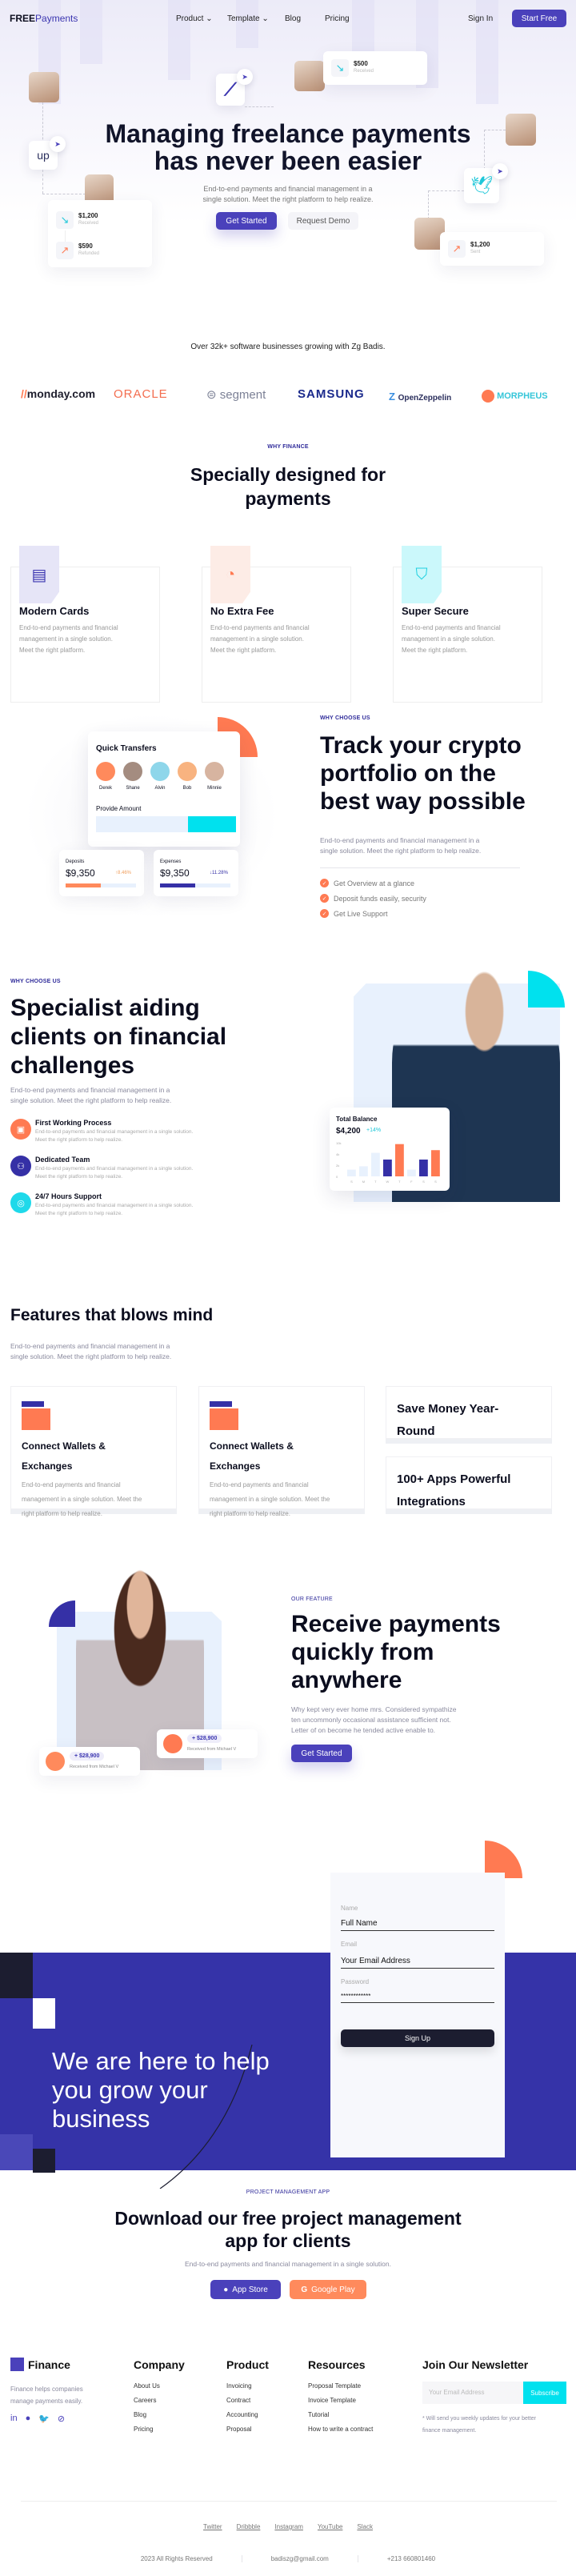 The width and height of the screenshot is (576, 2576). I want to click on footer-link: Proposal, so click(247, 2429).